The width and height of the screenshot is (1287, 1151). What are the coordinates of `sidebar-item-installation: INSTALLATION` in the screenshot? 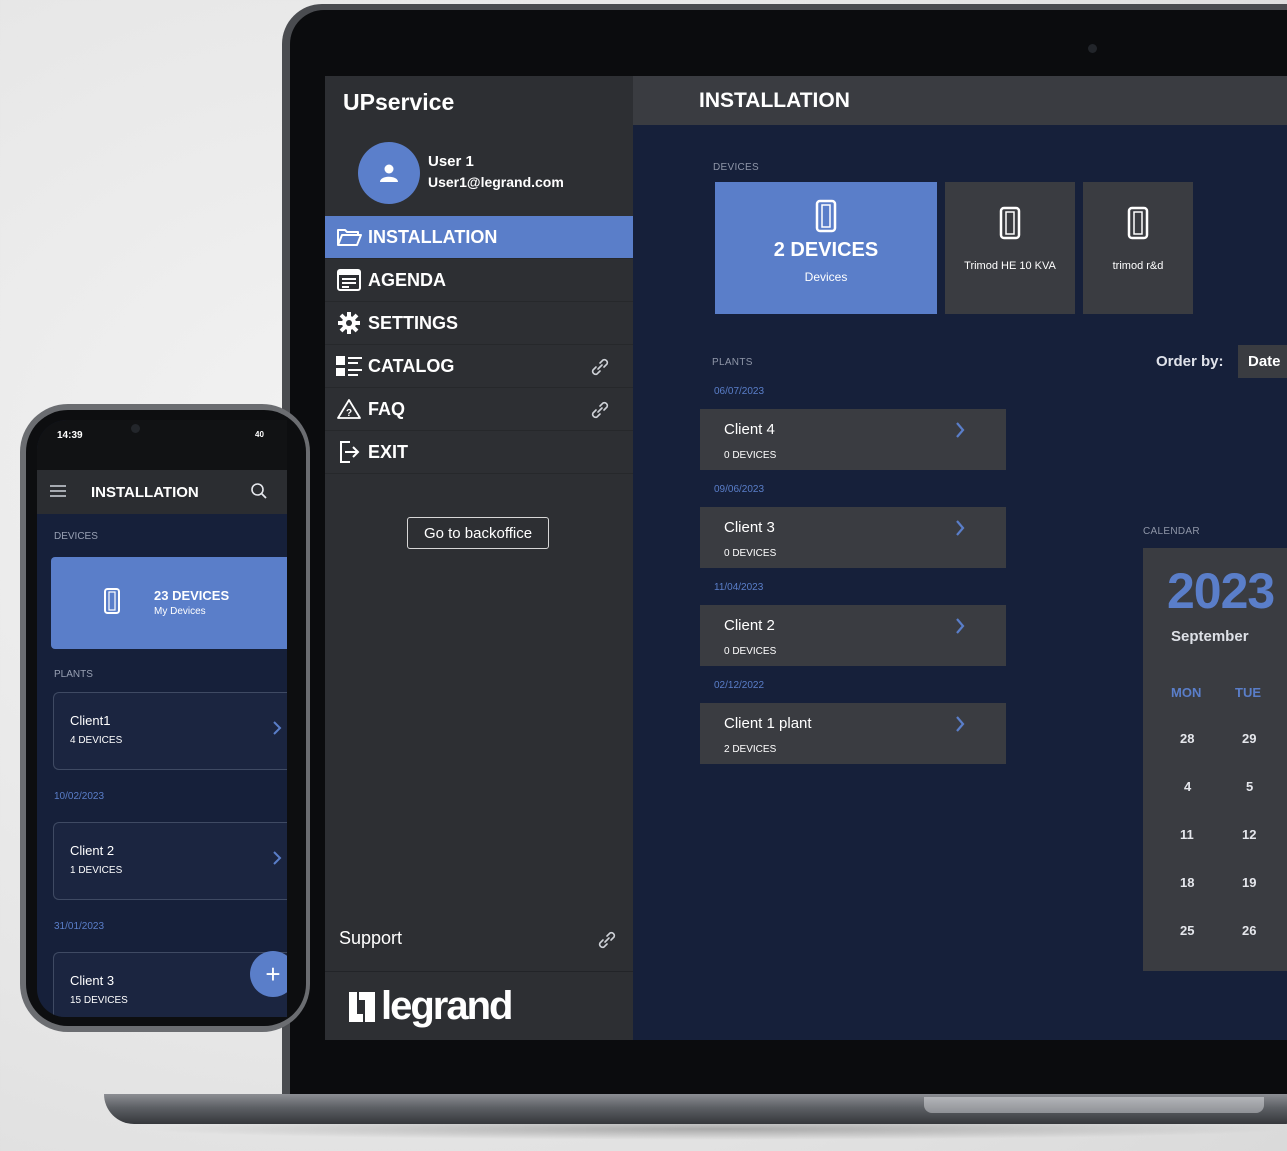 It's located at (479, 237).